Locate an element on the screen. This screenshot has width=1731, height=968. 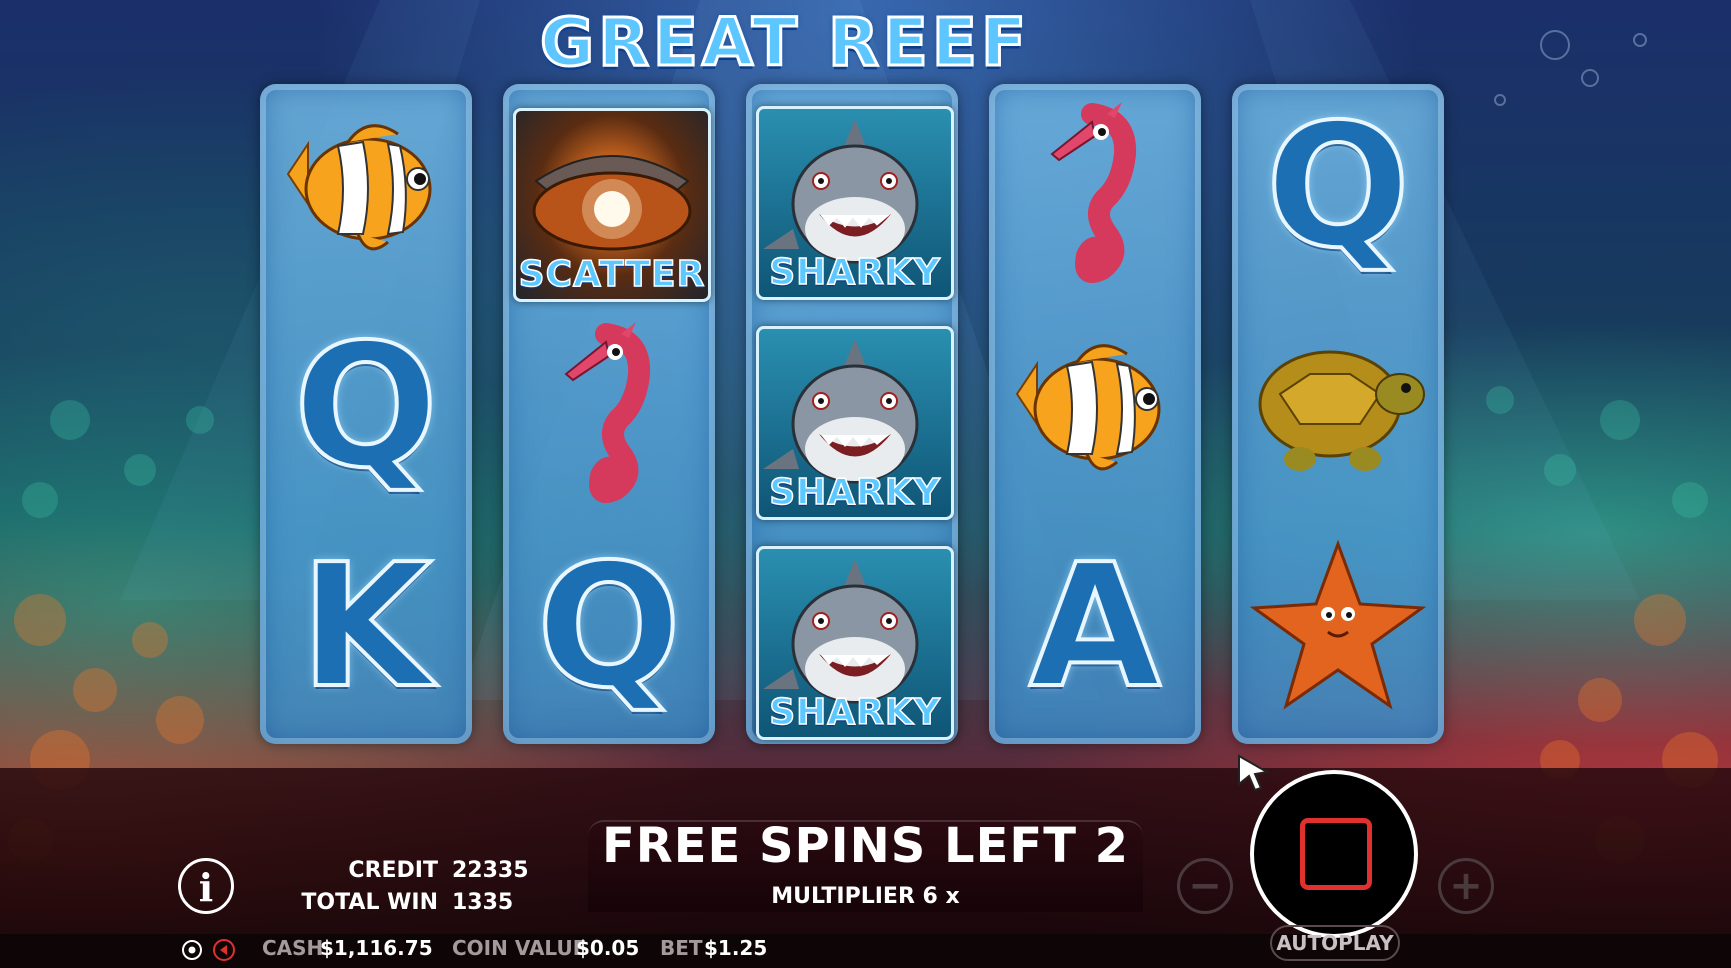
reel-1: Q K is located at coordinates (366, 414).